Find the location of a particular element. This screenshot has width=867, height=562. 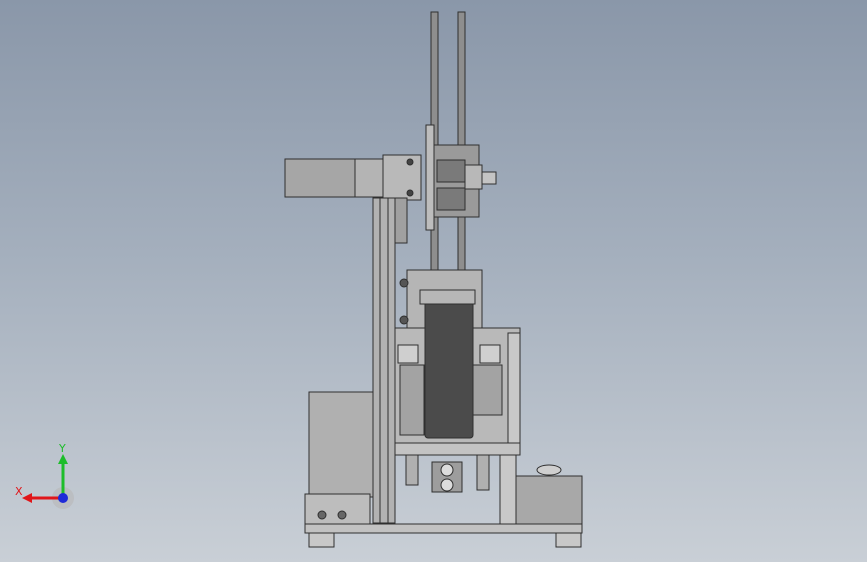

y-axis-label: Y is located at coordinates (62, 448).